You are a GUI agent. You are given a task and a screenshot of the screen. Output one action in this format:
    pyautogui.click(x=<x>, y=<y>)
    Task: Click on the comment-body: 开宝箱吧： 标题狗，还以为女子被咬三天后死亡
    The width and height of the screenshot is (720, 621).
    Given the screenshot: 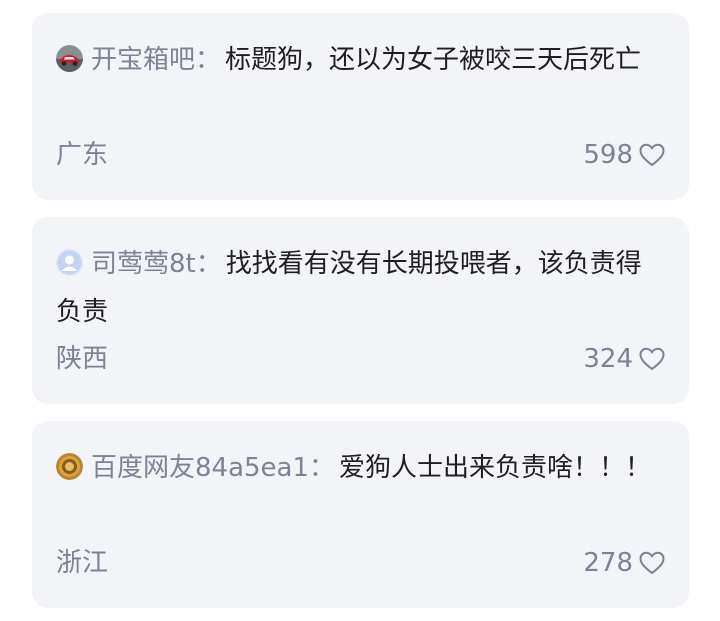 What is the action you would take?
    pyautogui.click(x=361, y=60)
    